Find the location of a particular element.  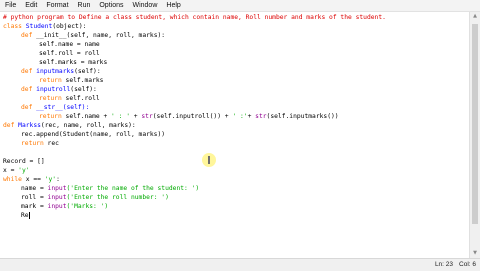

function-name: __str__(self): is located at coordinates (61, 107).